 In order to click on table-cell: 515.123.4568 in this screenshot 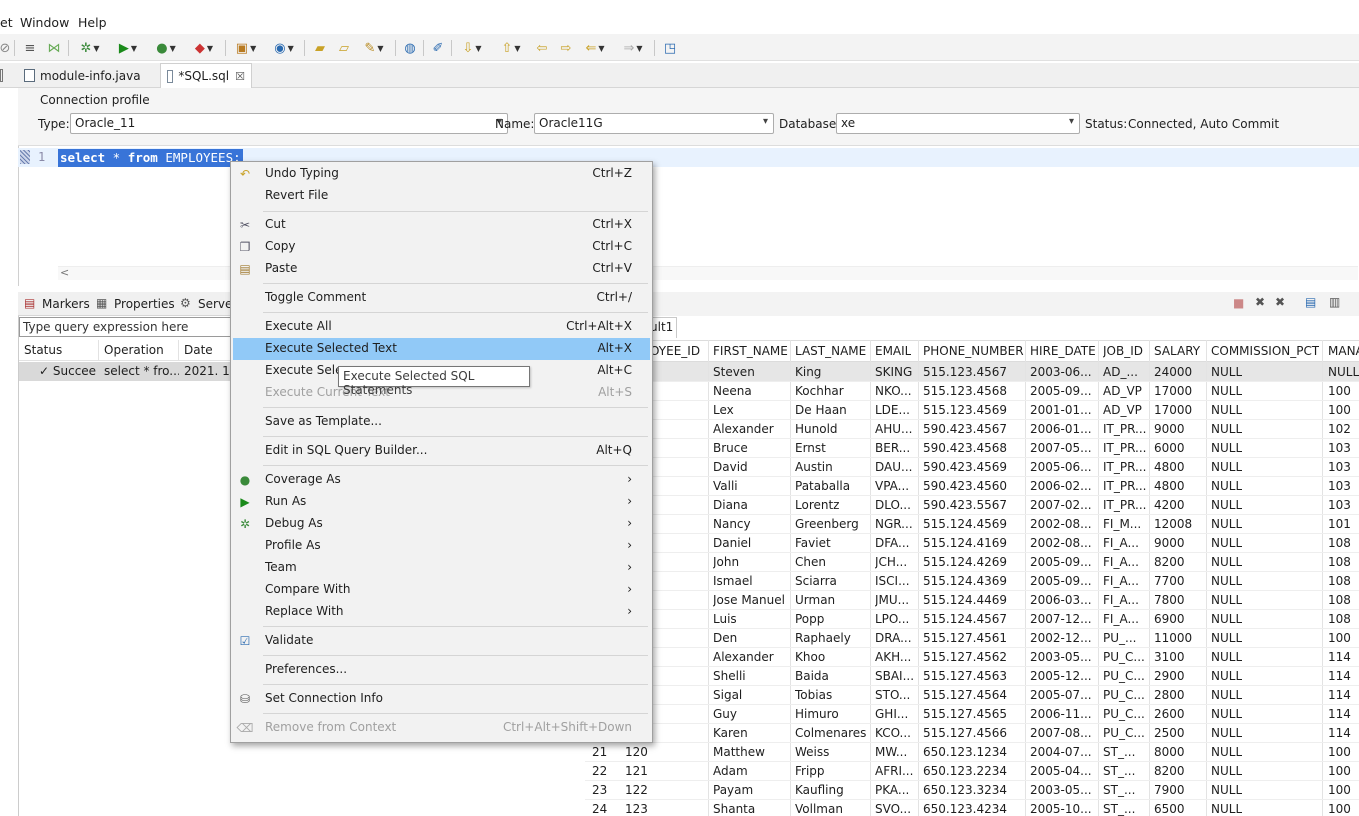, I will do `click(965, 391)`.